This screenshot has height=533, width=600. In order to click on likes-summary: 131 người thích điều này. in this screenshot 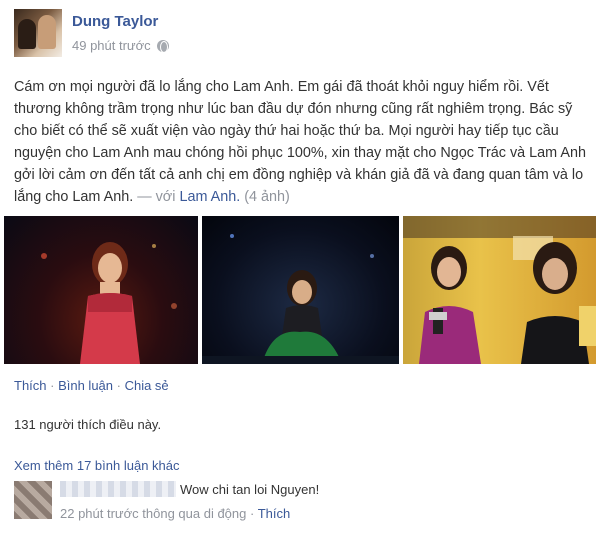, I will do `click(87, 424)`.